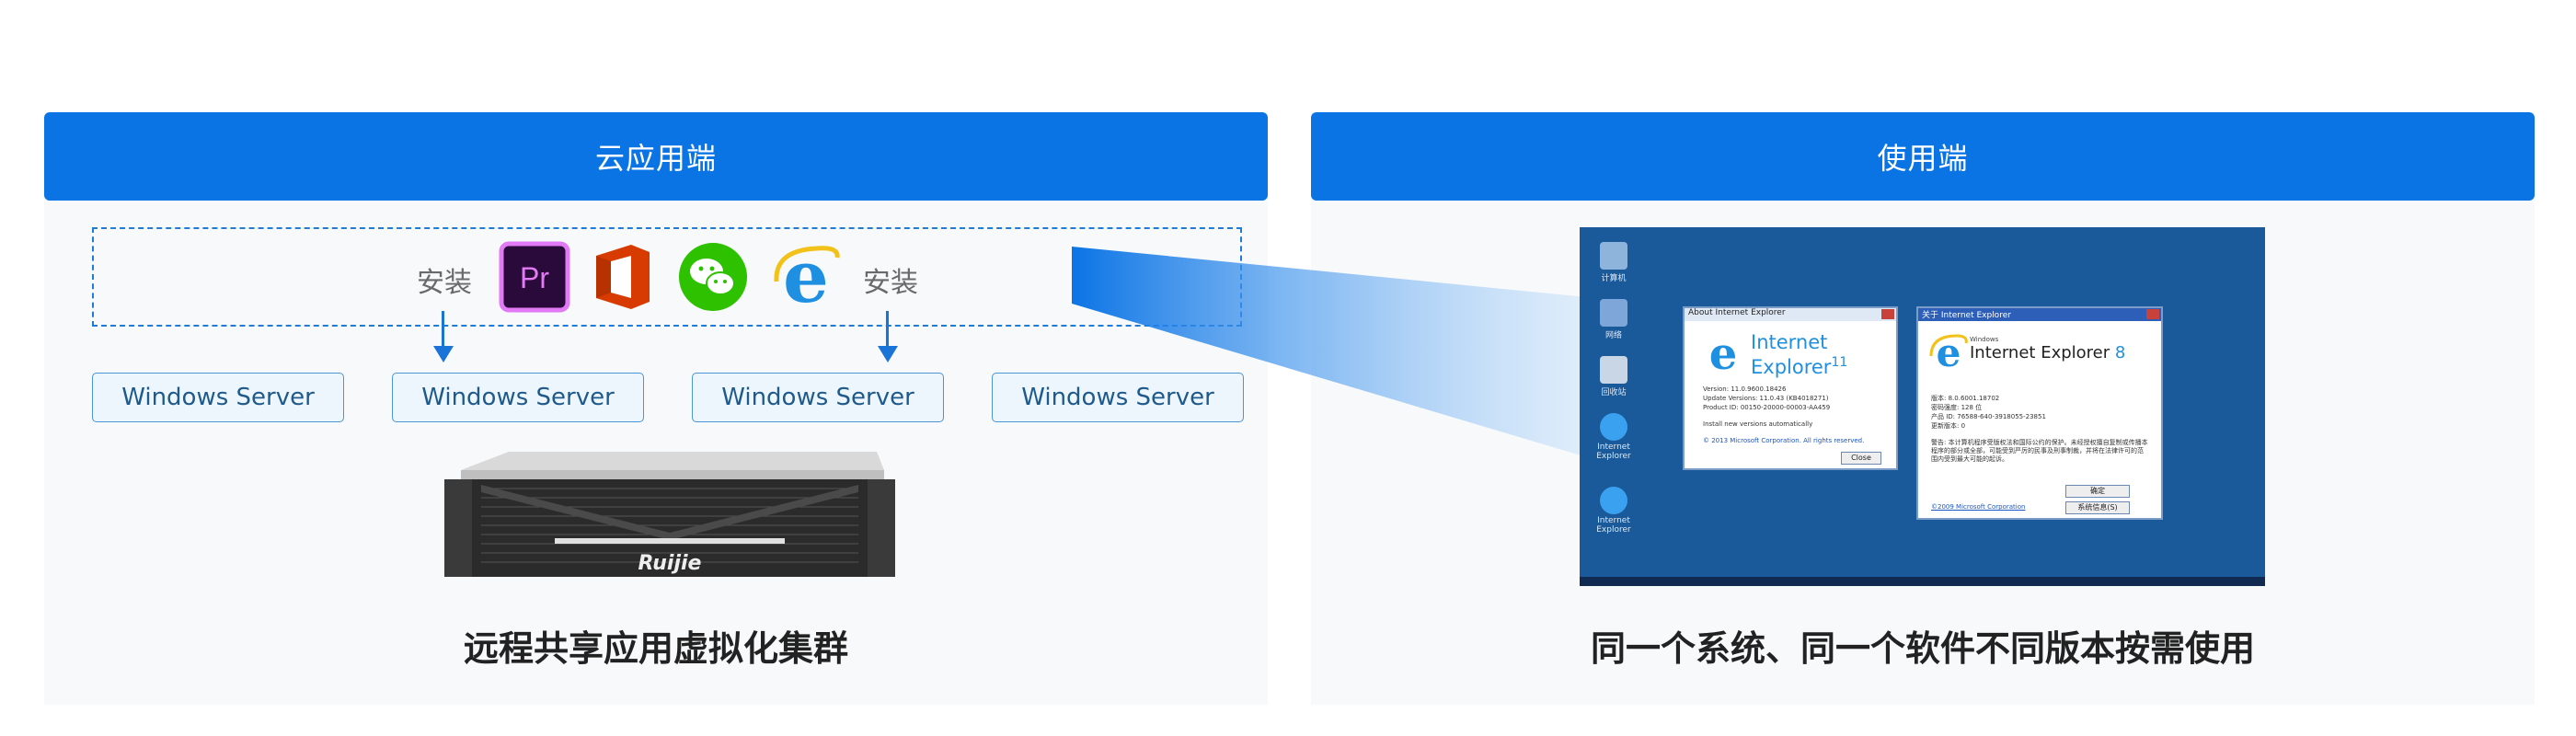 This screenshot has width=2576, height=736. I want to click on desktop-icon-ie: Internet Explorer, so click(1614, 437).